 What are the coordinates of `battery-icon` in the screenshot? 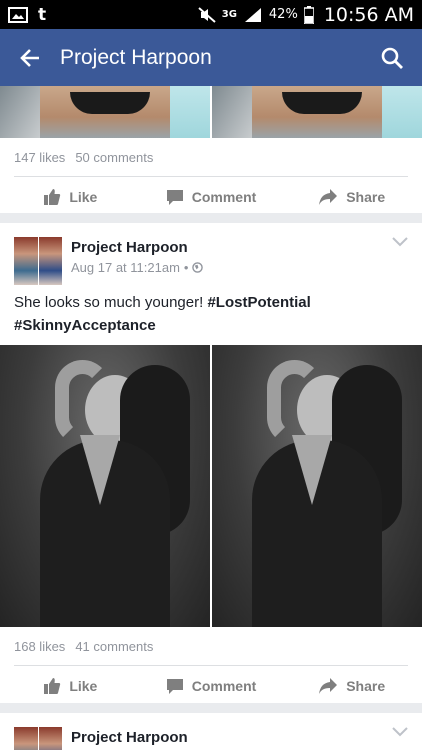 It's located at (308, 14).